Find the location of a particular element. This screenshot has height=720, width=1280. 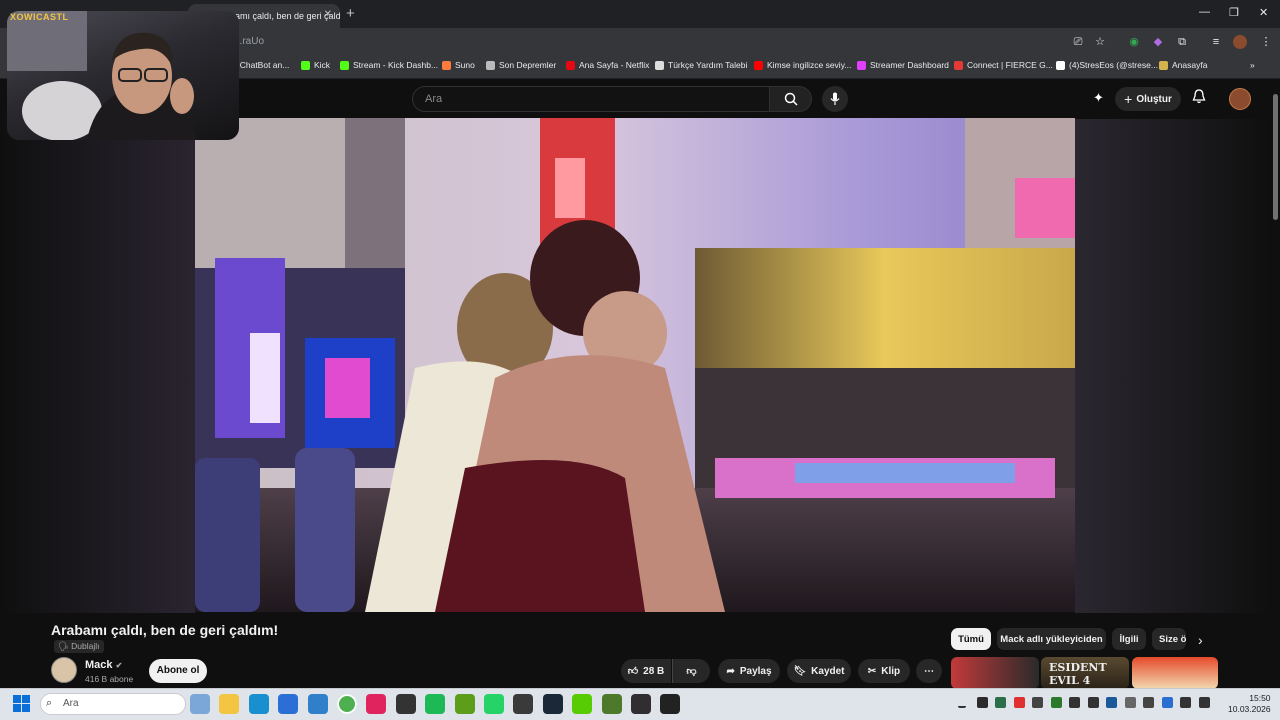

more-actions-button: ⋯ is located at coordinates (929, 671).